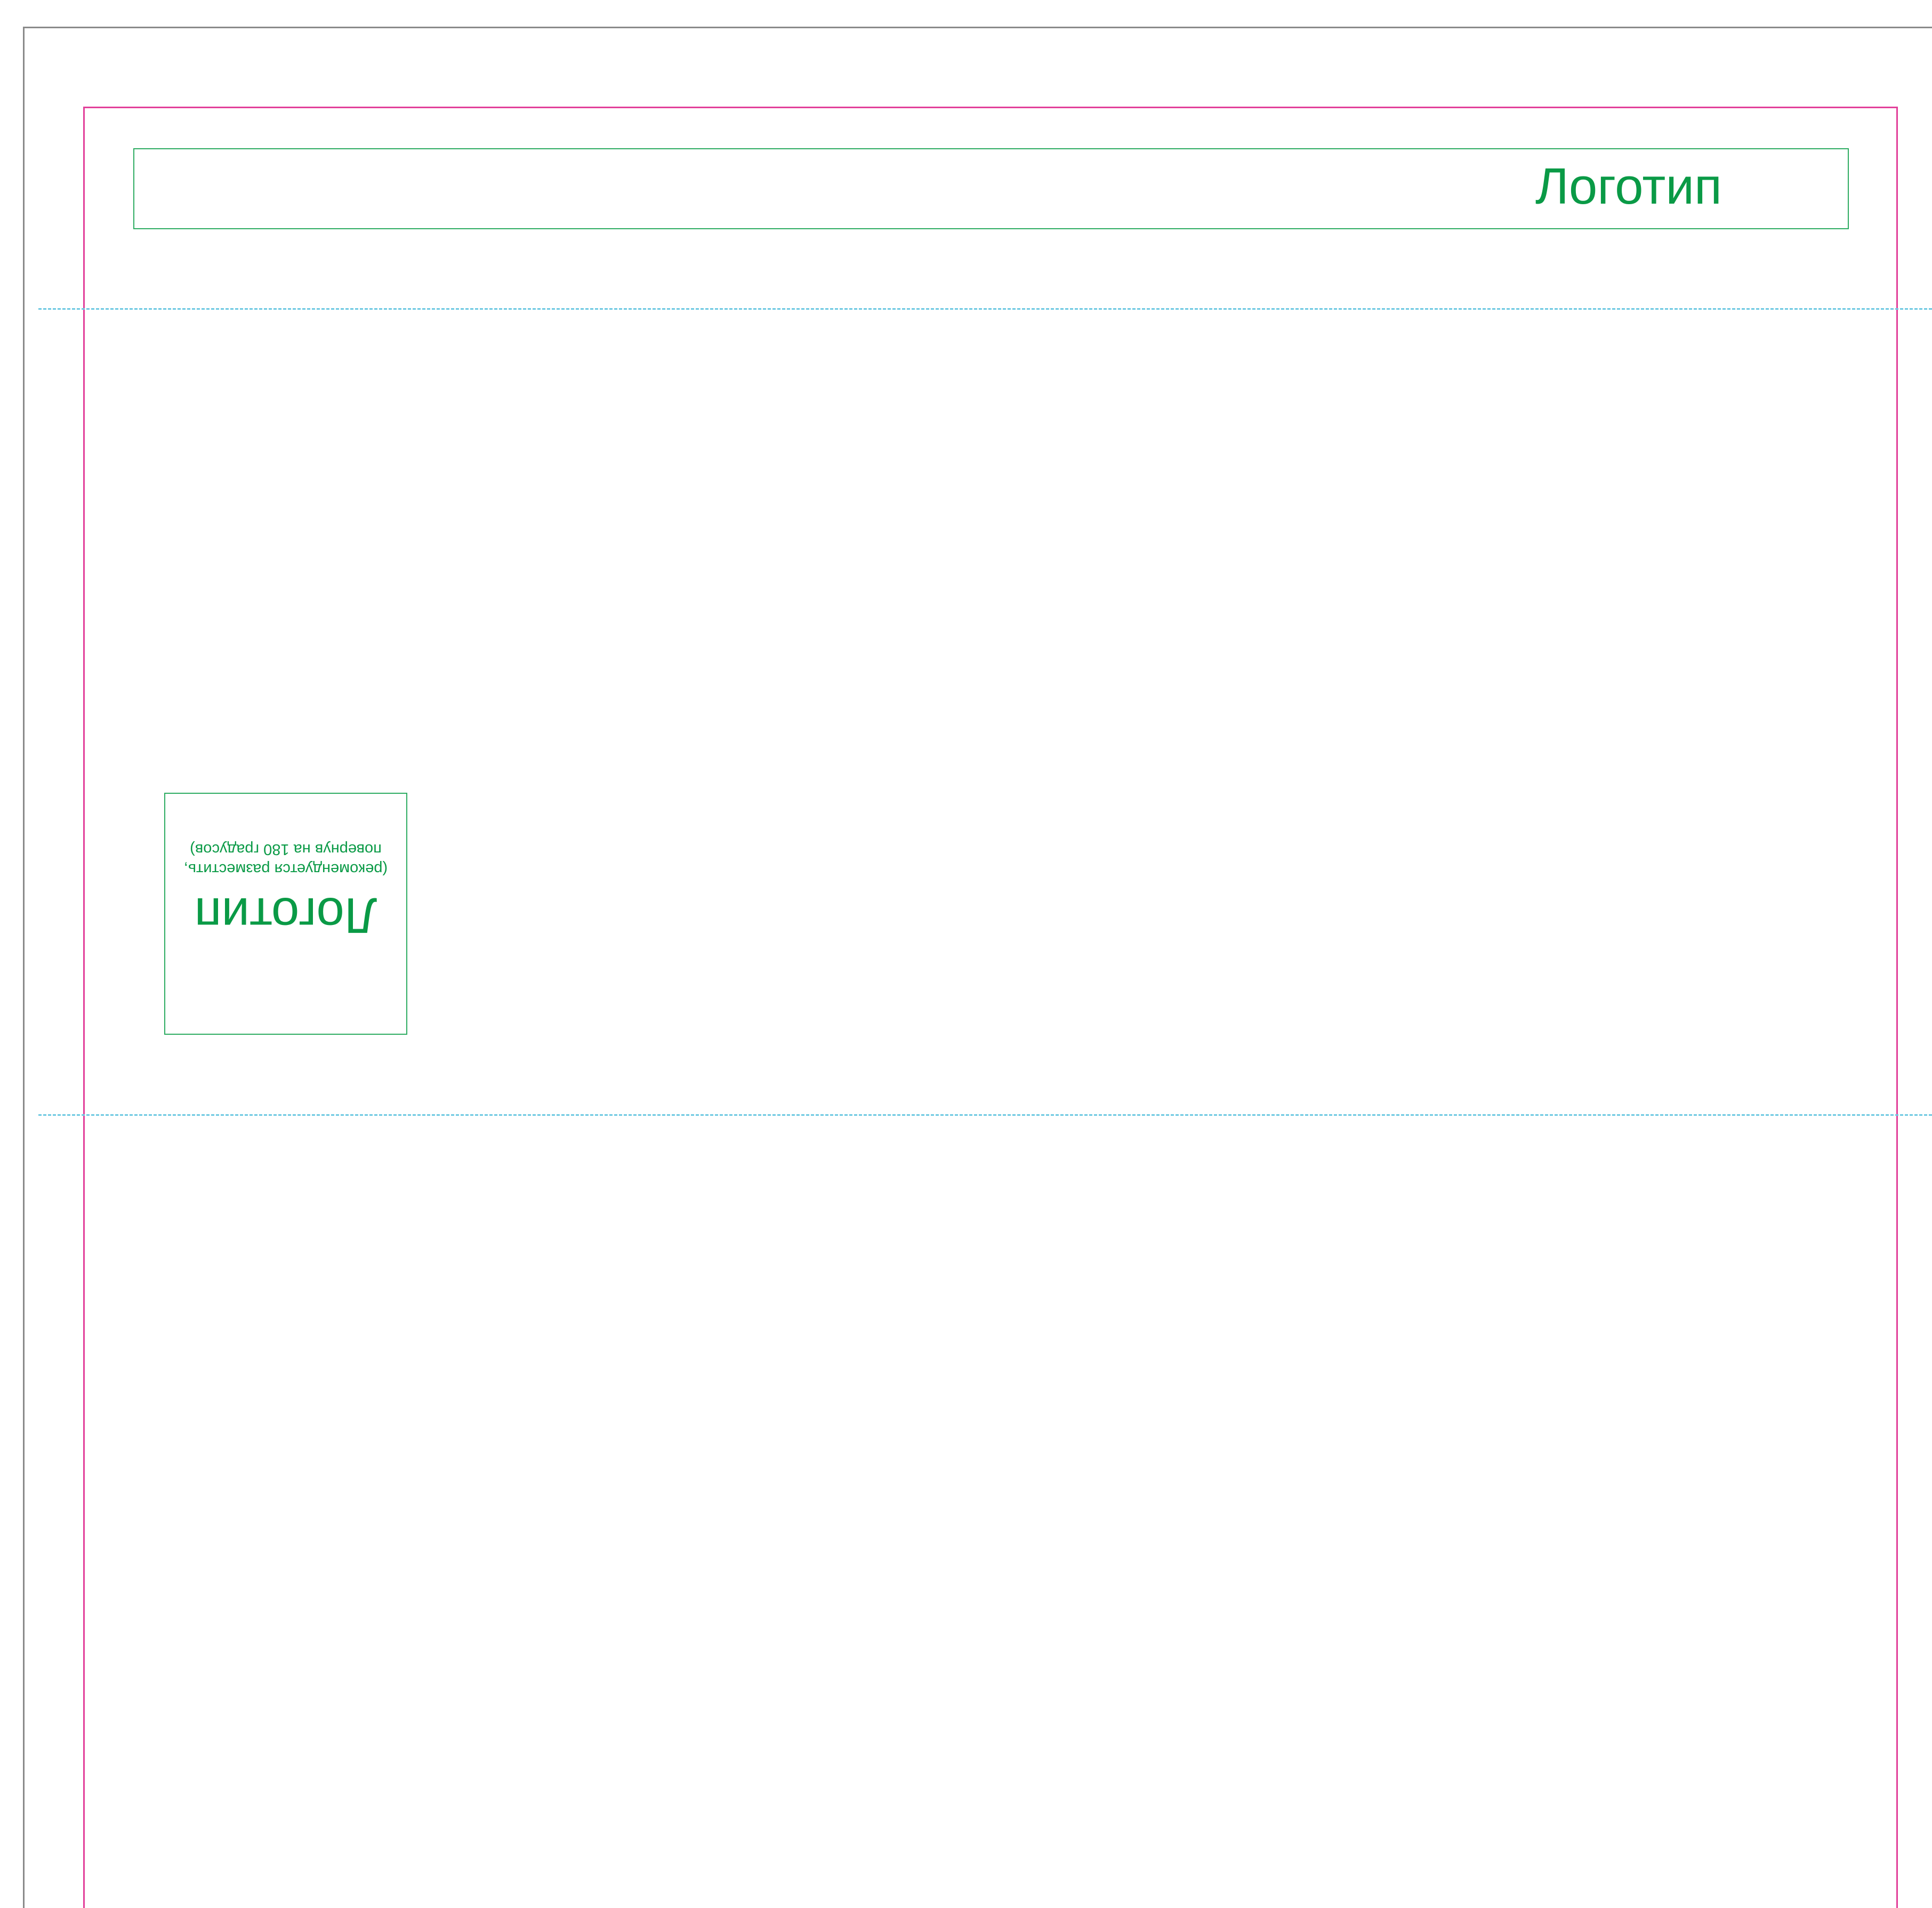 The height and width of the screenshot is (1908, 1932). Describe the element at coordinates (991, 188) in the screenshot. I see `header-logo-placeholder: Логотип` at that location.